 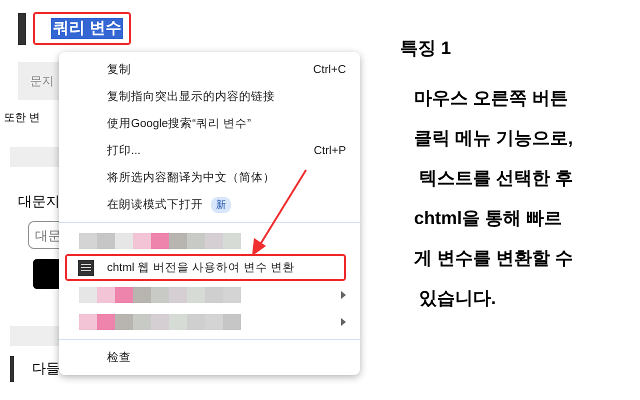 I want to click on shortcut-text: Ctrl+P, so click(x=330, y=150).